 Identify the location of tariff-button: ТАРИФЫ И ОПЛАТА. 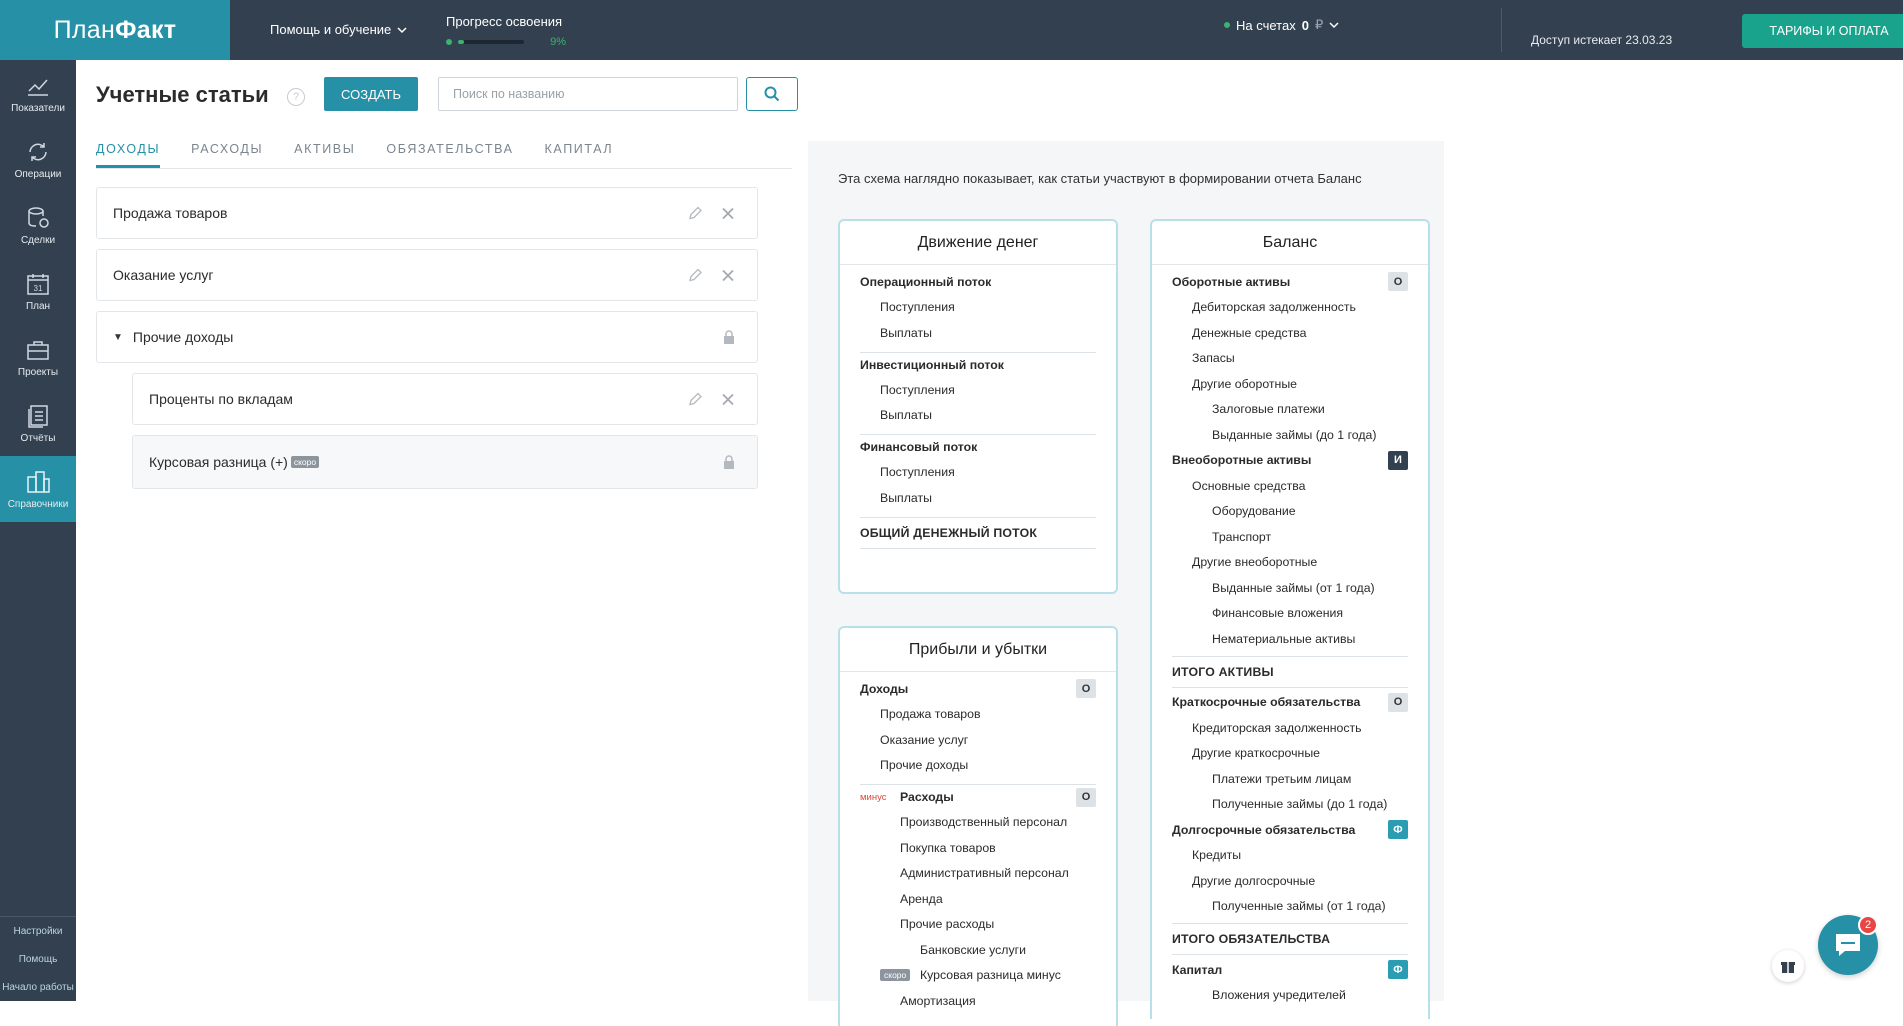
(1822, 31).